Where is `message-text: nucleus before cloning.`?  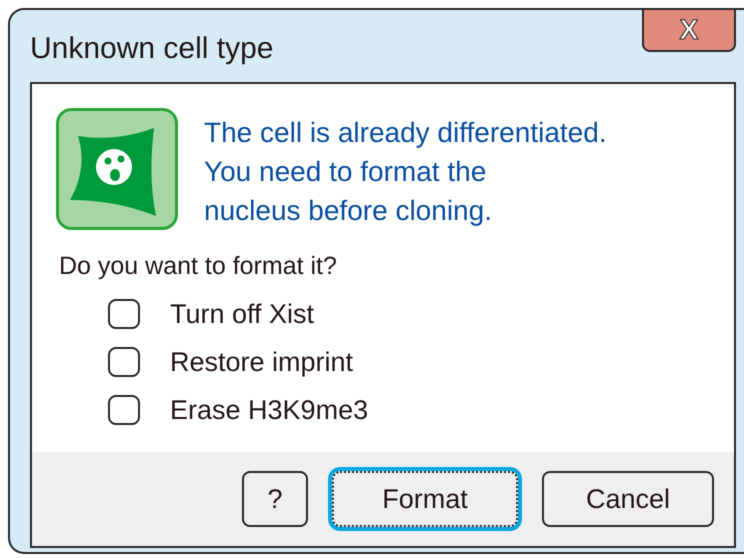 message-text: nucleus before cloning. is located at coordinates (348, 211).